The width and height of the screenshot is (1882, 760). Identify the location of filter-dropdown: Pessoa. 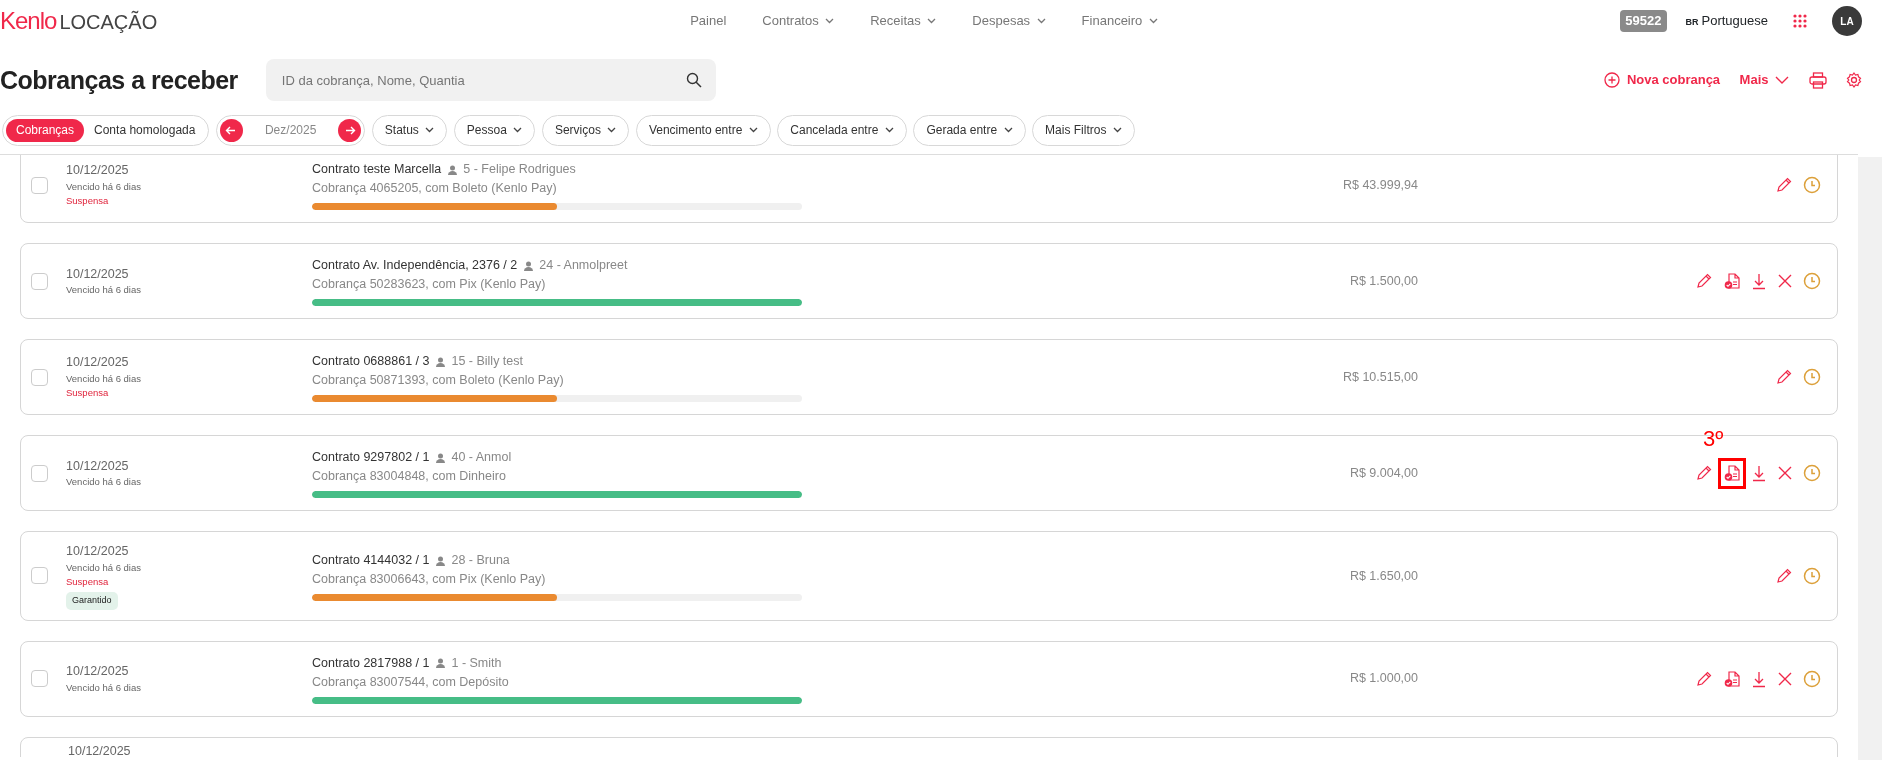
(494, 130).